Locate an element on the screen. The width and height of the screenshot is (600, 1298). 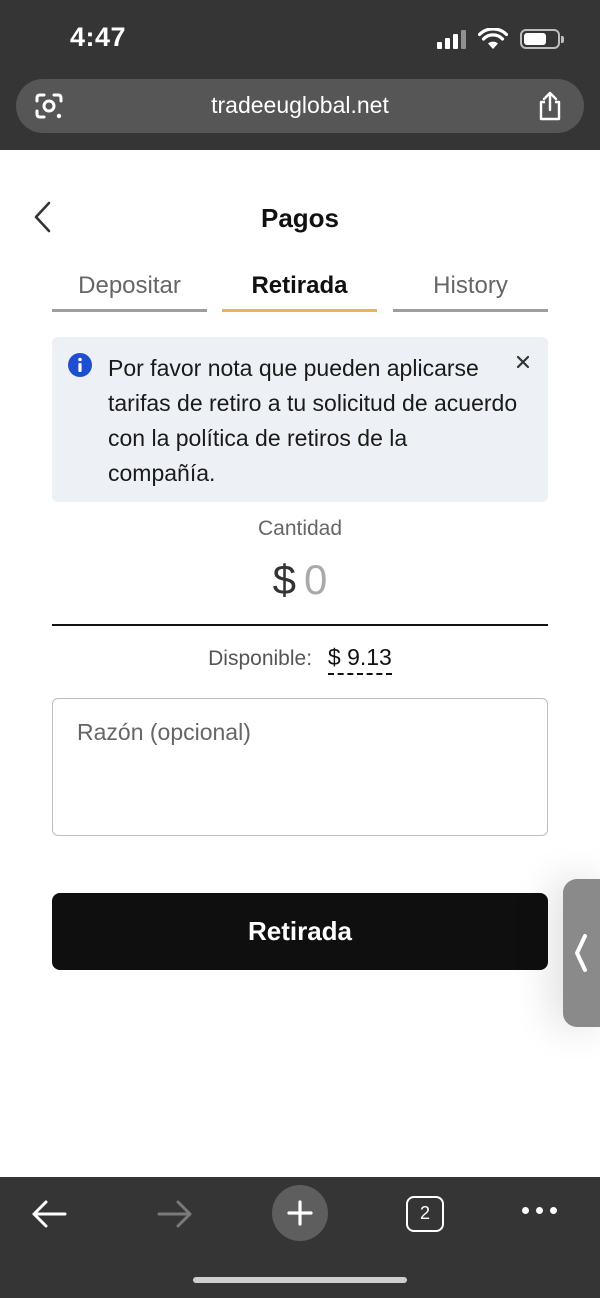
new-tab-button is located at coordinates (300, 1213).